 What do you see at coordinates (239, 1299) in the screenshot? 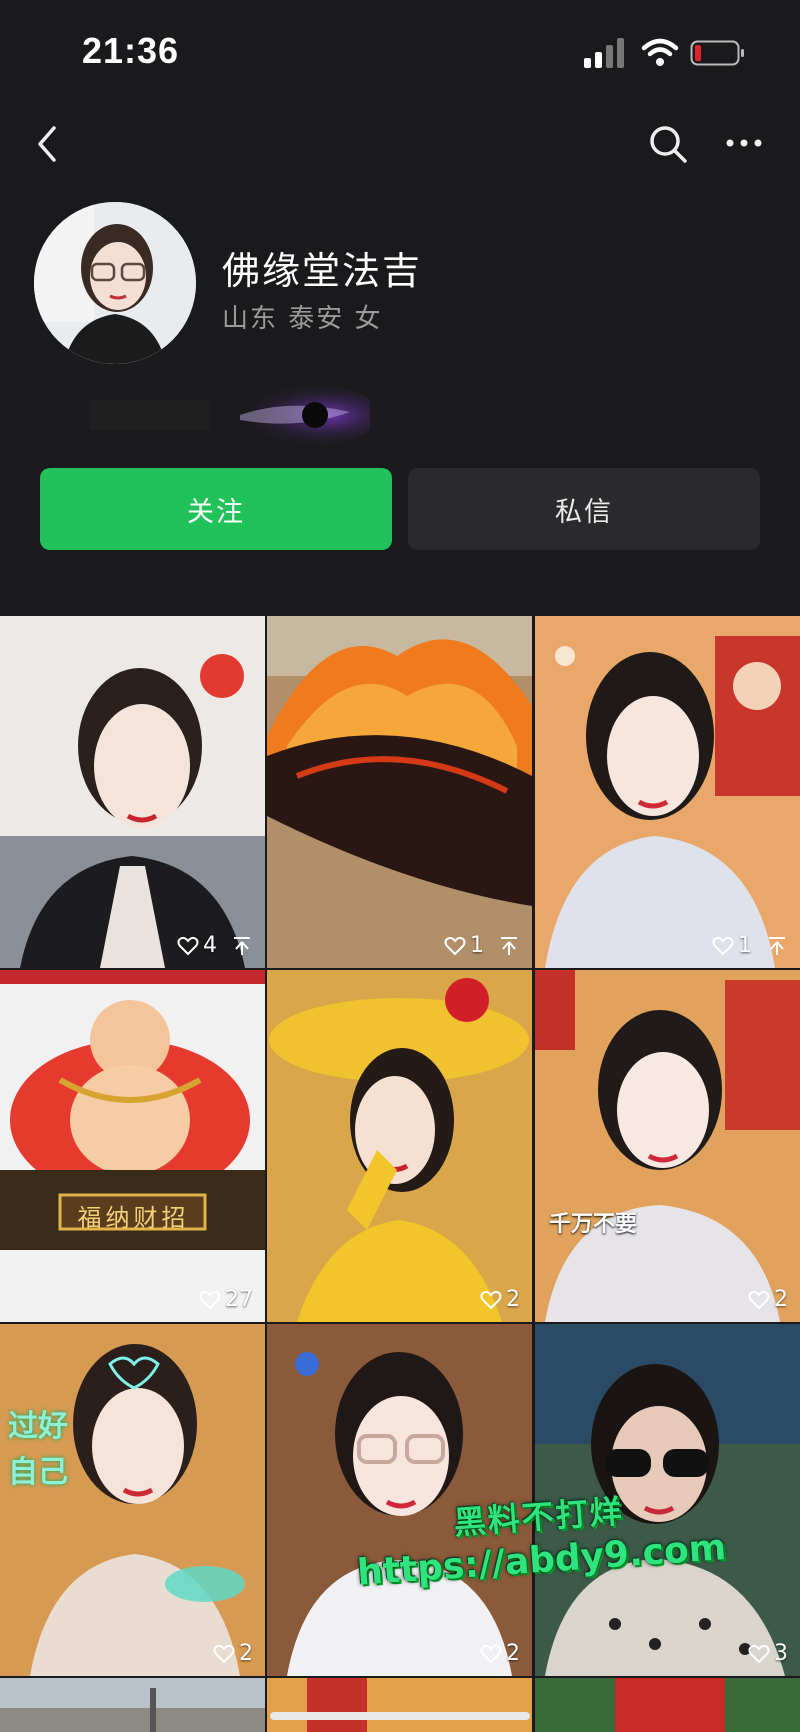
I see `like-count: 27` at bounding box center [239, 1299].